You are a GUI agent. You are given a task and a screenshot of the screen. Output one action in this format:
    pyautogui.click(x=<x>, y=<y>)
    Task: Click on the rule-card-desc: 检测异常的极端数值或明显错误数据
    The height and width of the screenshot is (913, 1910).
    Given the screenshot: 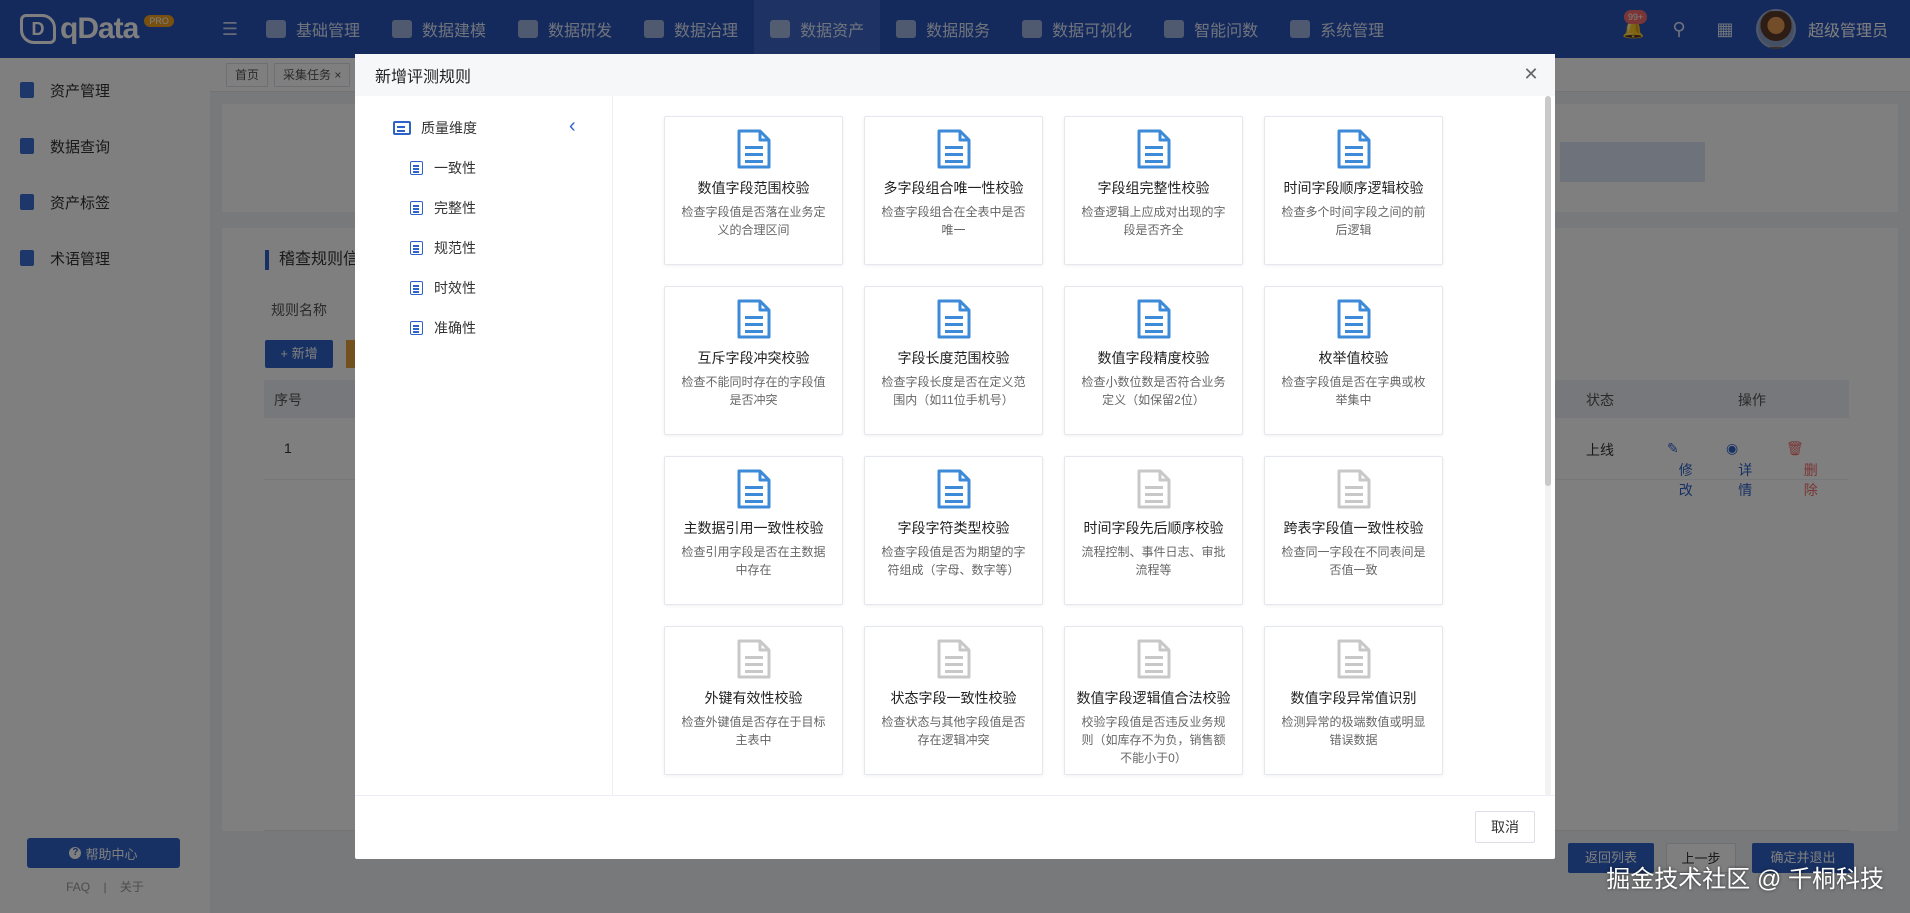 What is the action you would take?
    pyautogui.click(x=1353, y=731)
    